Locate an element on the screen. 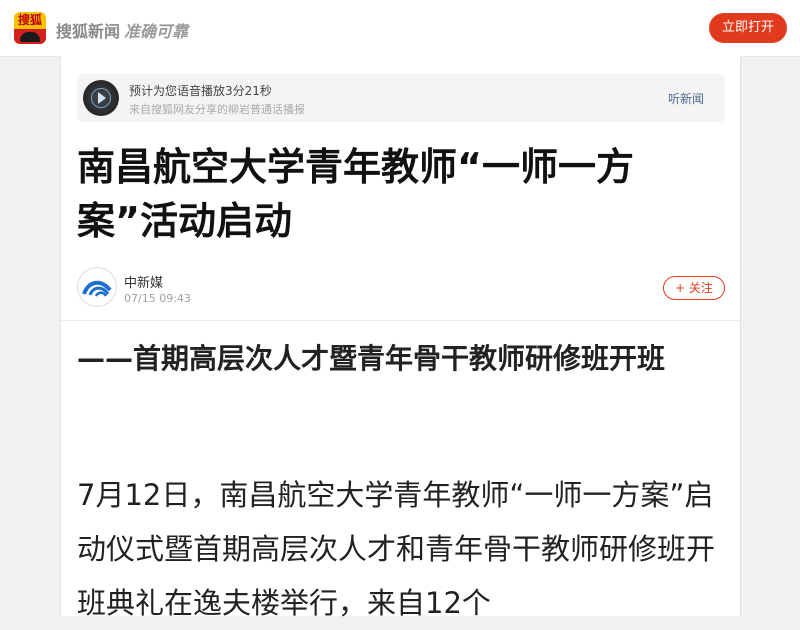  article-headline: 南昌航空大学青年教师“一师一方案”活动启动 is located at coordinates (355, 194).